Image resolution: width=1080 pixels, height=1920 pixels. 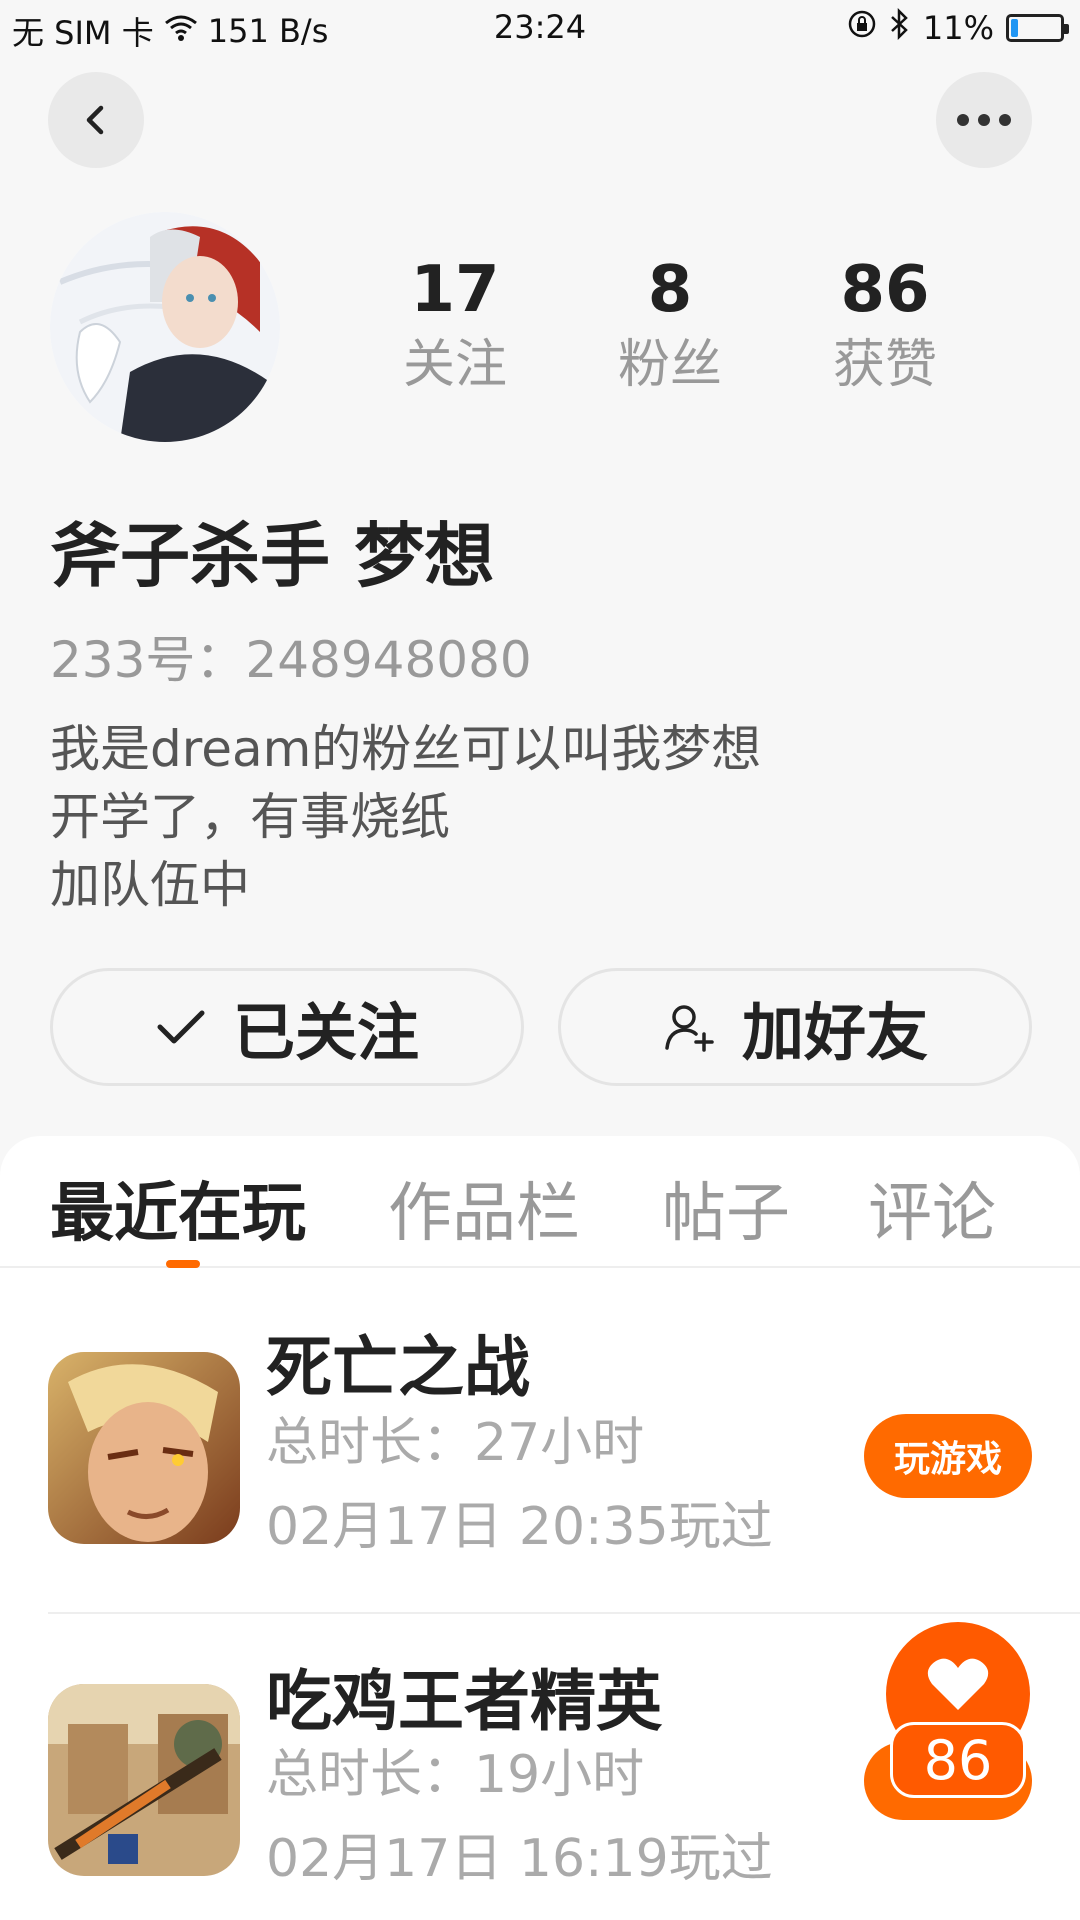 What do you see at coordinates (398, 1367) in the screenshot?
I see `game-title: 死亡之战` at bounding box center [398, 1367].